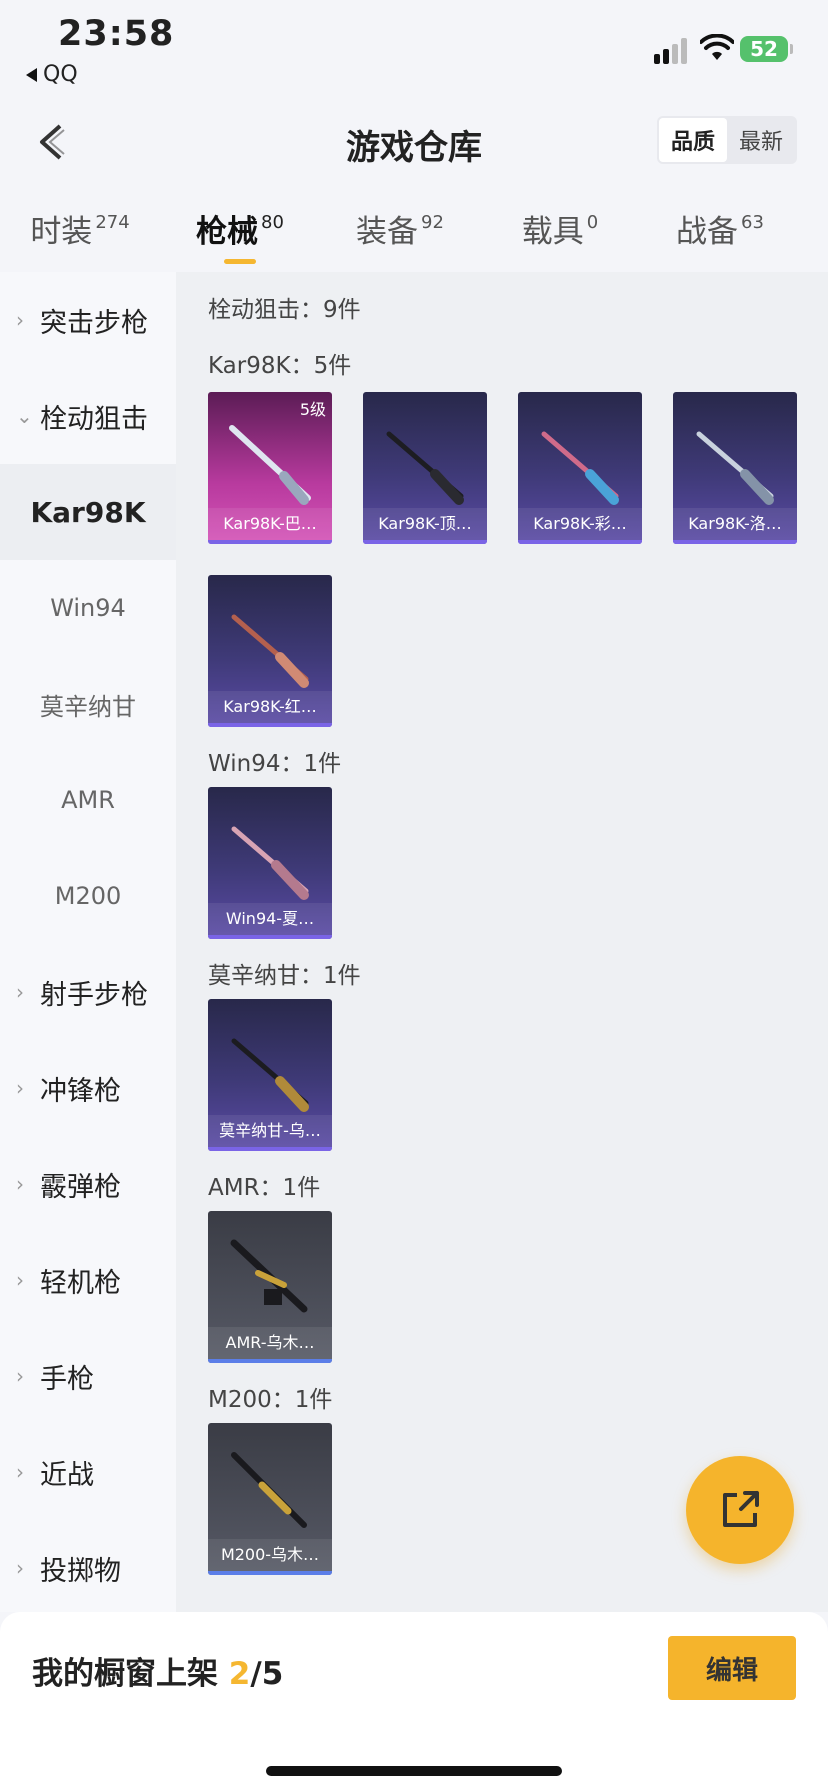  I want to click on showcase-label: 我的橱窗上架, so click(130, 1674).